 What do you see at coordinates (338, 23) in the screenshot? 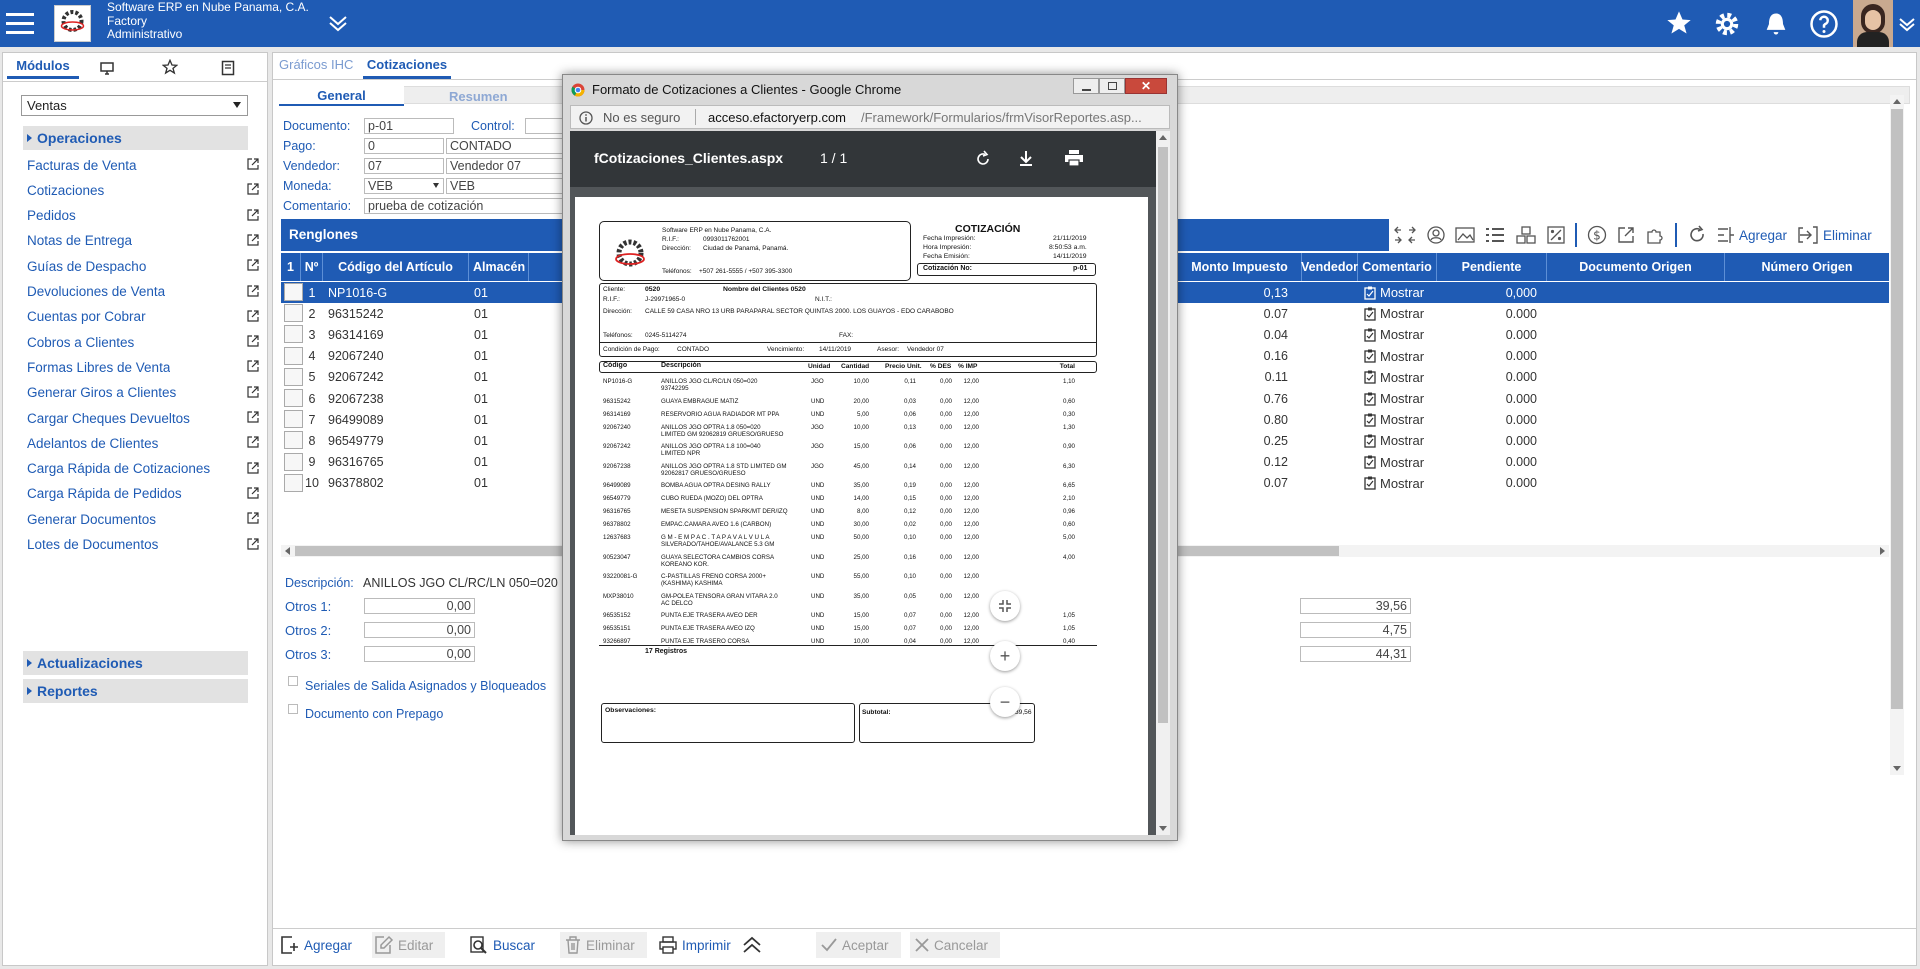
I see `double-chevron-down-icon` at bounding box center [338, 23].